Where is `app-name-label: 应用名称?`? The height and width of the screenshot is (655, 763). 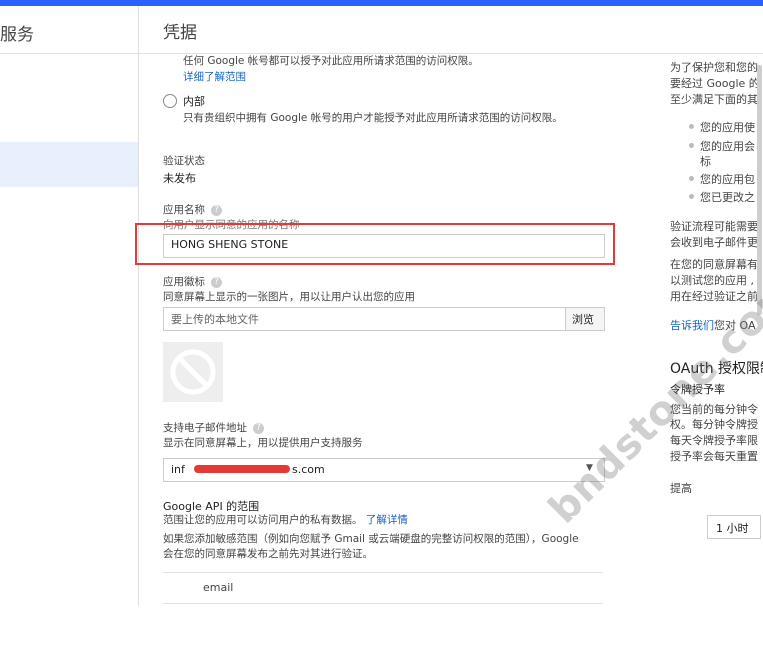
app-name-label: 应用名称? is located at coordinates (192, 209).